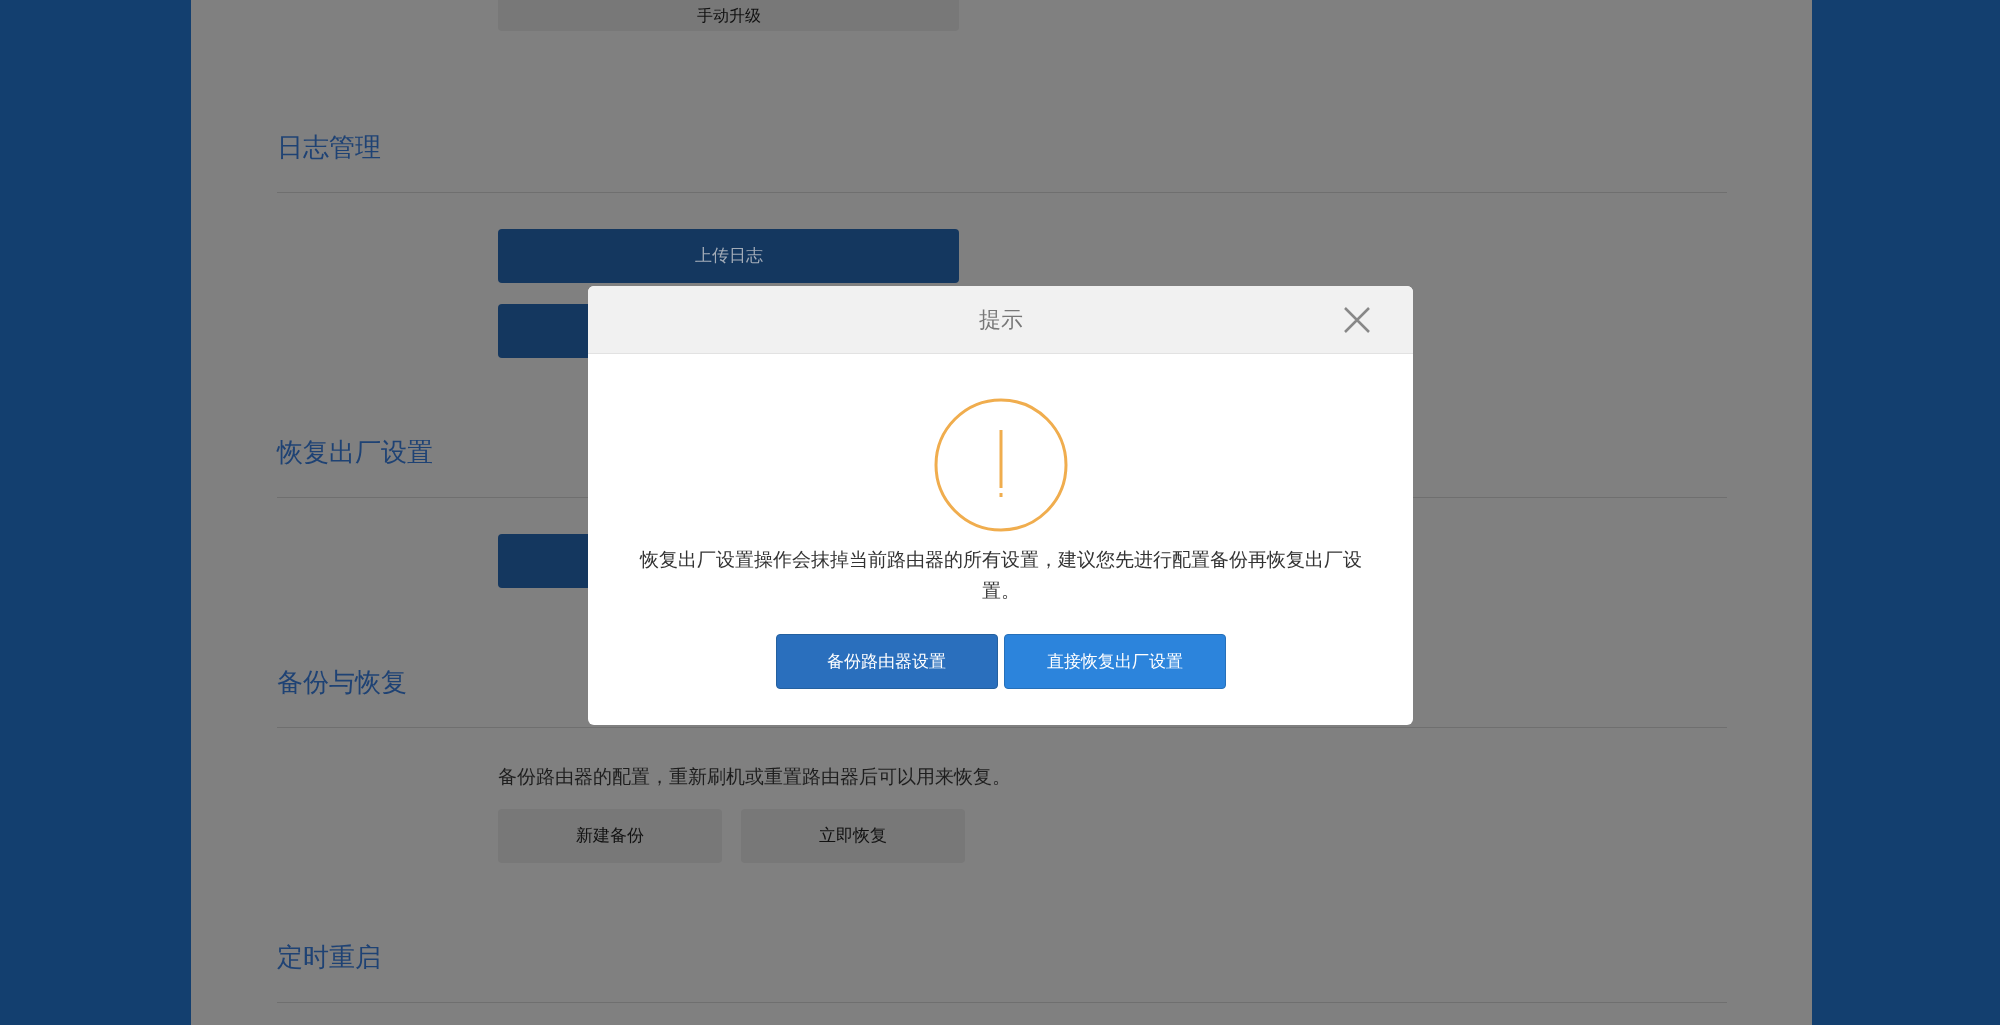 Image resolution: width=2000 pixels, height=1025 pixels. I want to click on dialog-message: 恢复出厂设置操作会抹掉当前路由器的所有设置，建议您先进行配置备份再恢复出厂设置。, so click(1000, 575).